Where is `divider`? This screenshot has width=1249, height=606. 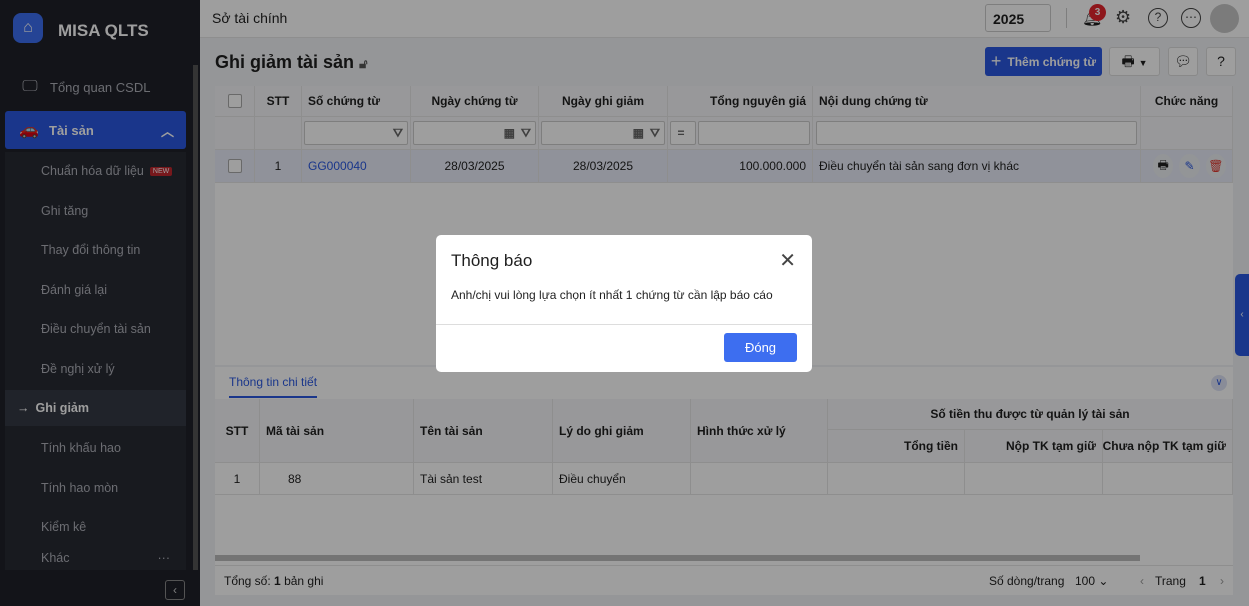
divider is located at coordinates (624, 324).